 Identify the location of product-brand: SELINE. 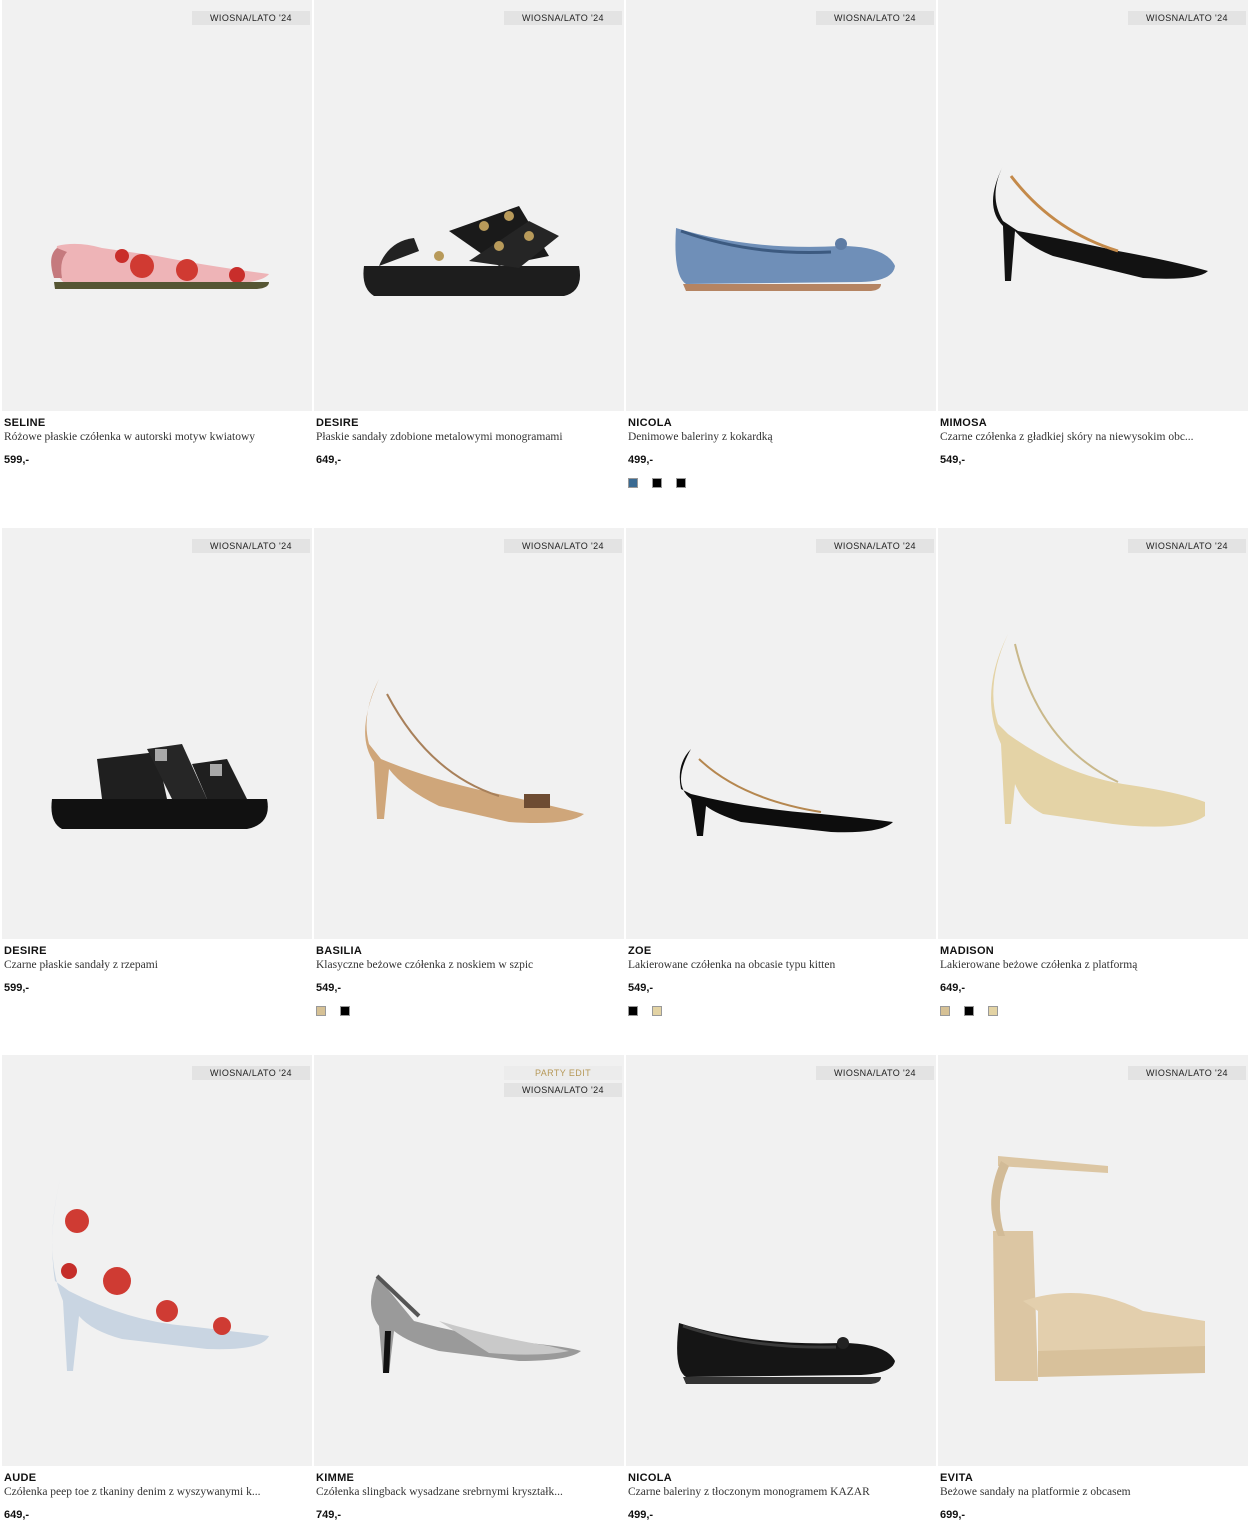
(158, 423).